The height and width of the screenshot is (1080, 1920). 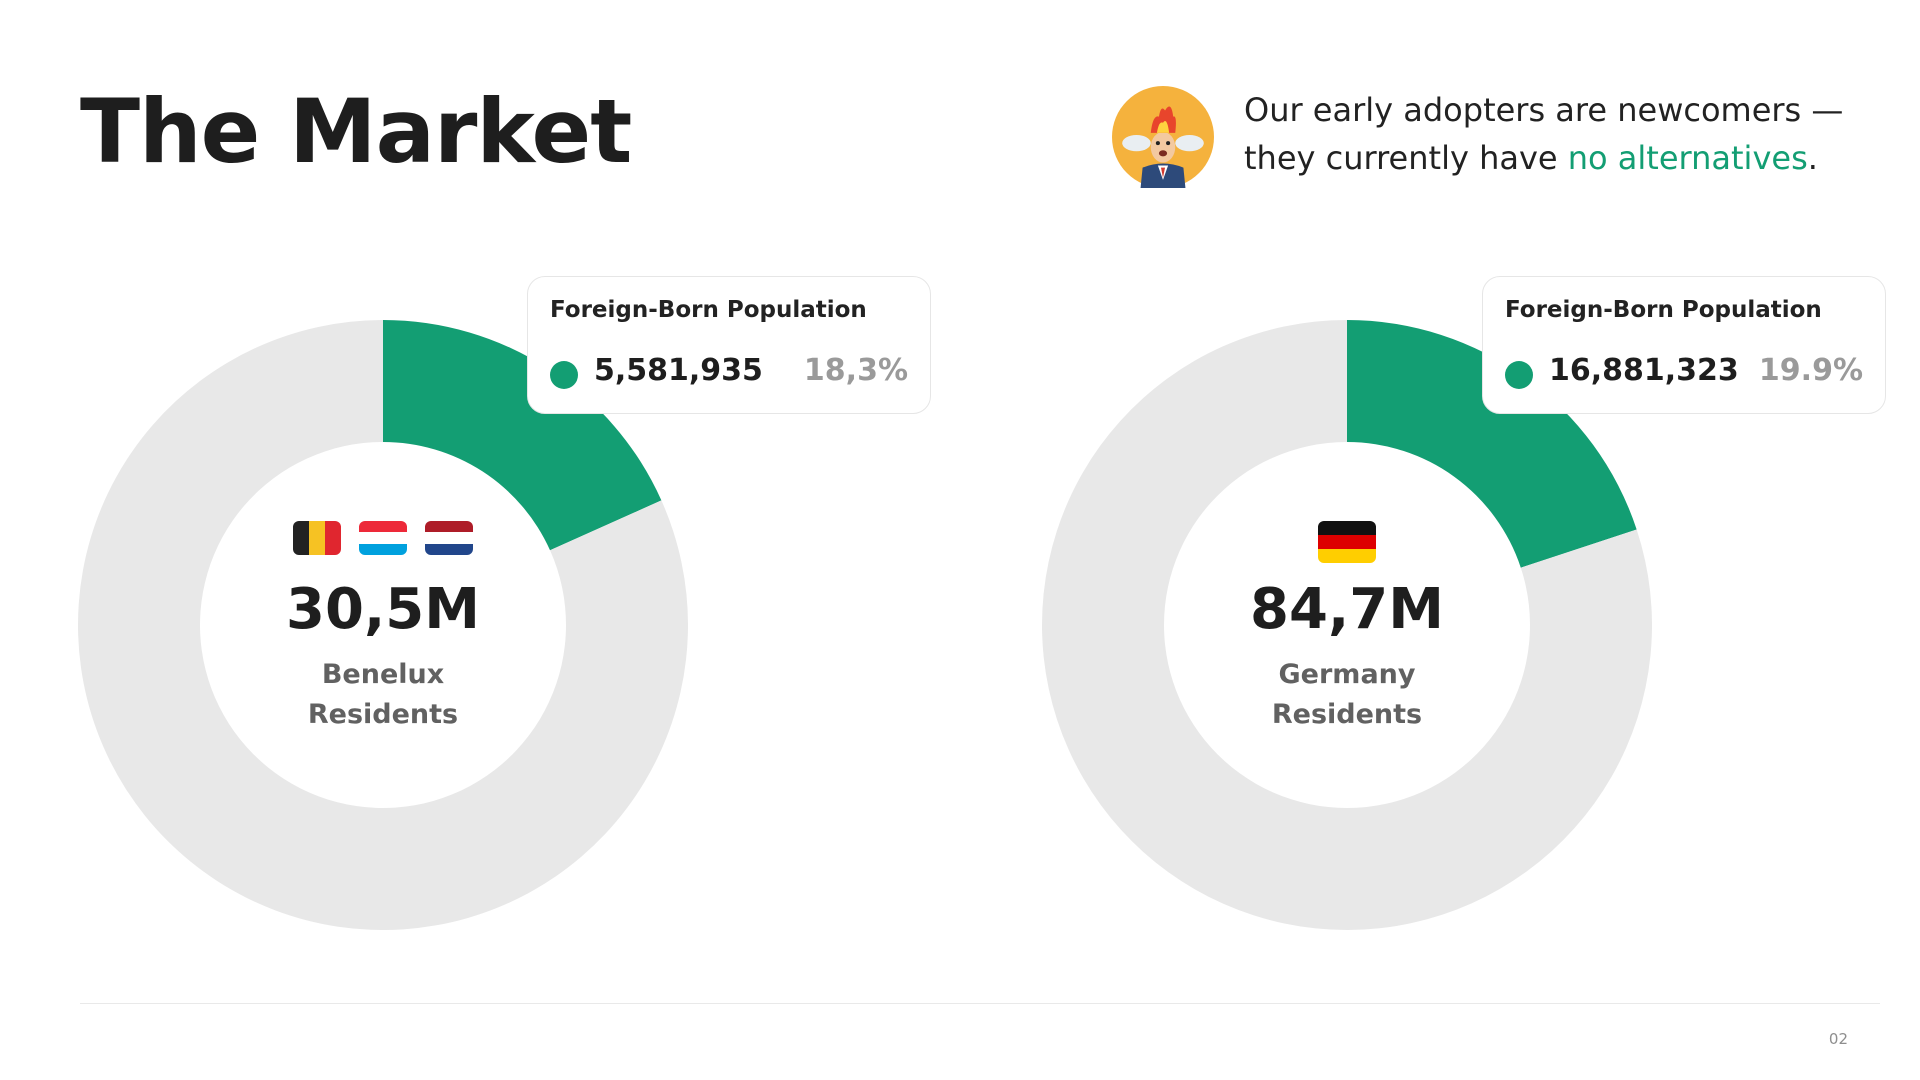 What do you see at coordinates (678, 370) in the screenshot?
I see `benelux-foreign-born-value: 5,581,935` at bounding box center [678, 370].